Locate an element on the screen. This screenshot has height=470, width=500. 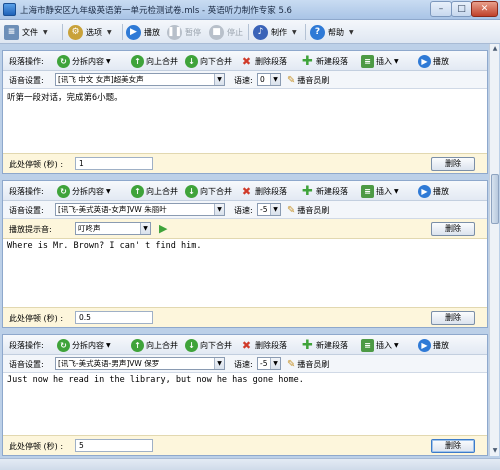
brush-icon: ✎ is located at coordinates (291, 364).